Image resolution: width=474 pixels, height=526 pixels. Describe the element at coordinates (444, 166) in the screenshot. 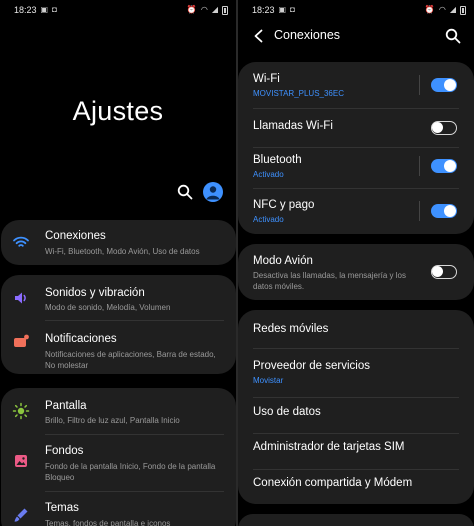

I see `bluetooth-toggle` at that location.